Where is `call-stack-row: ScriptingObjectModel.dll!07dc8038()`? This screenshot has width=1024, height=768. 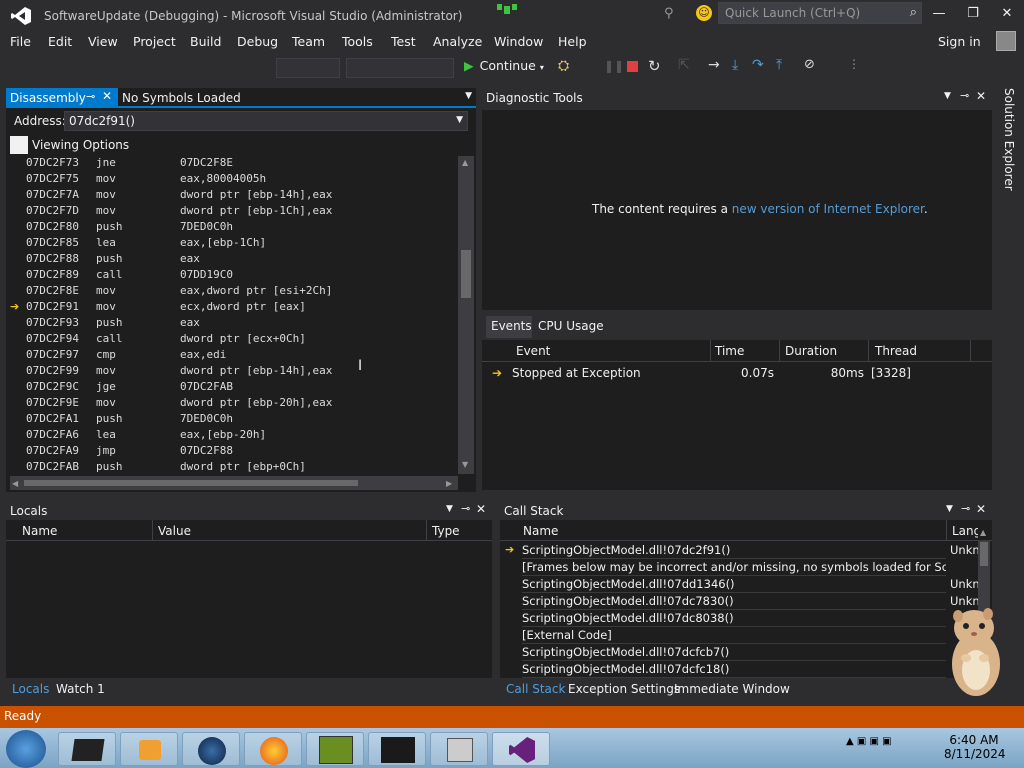 call-stack-row: ScriptingObjectModel.dll!07dc8038() is located at coordinates (734, 618).